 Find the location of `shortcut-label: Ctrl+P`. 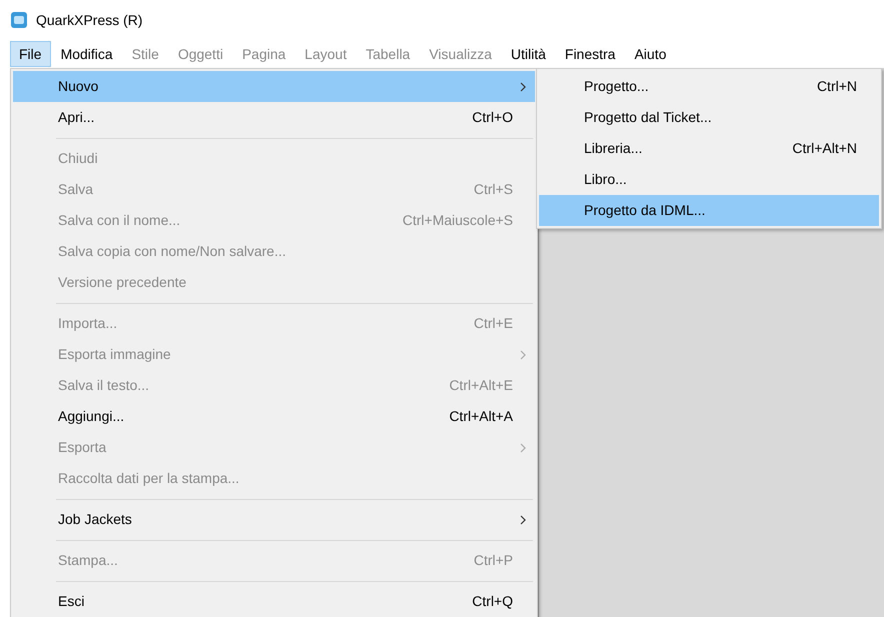

shortcut-label: Ctrl+P is located at coordinates (493, 560).